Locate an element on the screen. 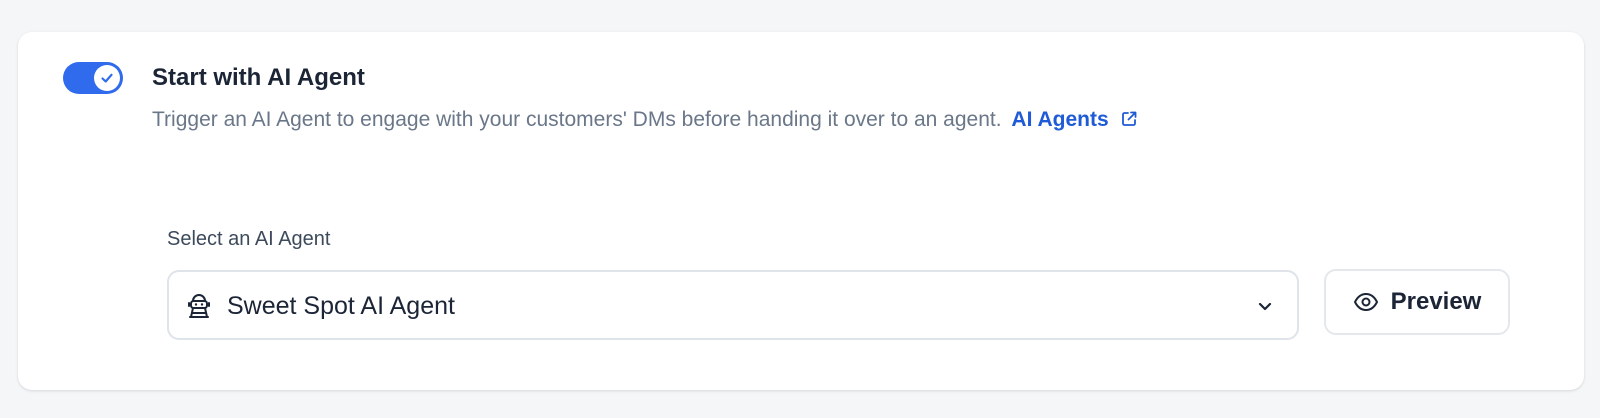  ai-agents-link: AI Agents is located at coordinates (1074, 119).